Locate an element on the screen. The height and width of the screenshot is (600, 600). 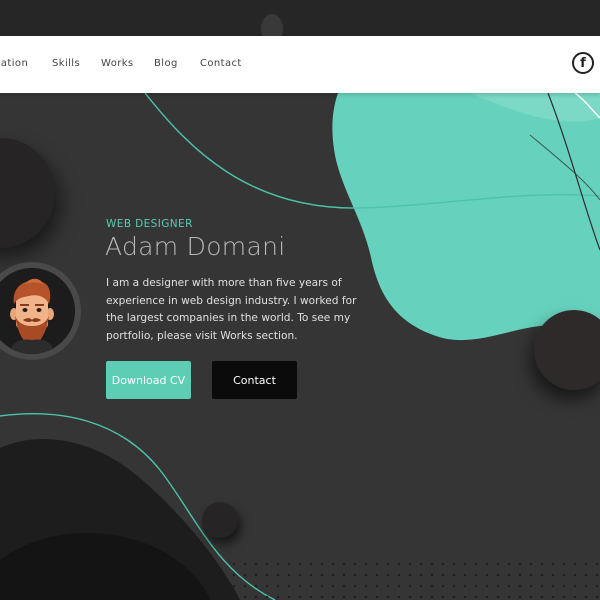
contact-button: Contact is located at coordinates (254, 380).